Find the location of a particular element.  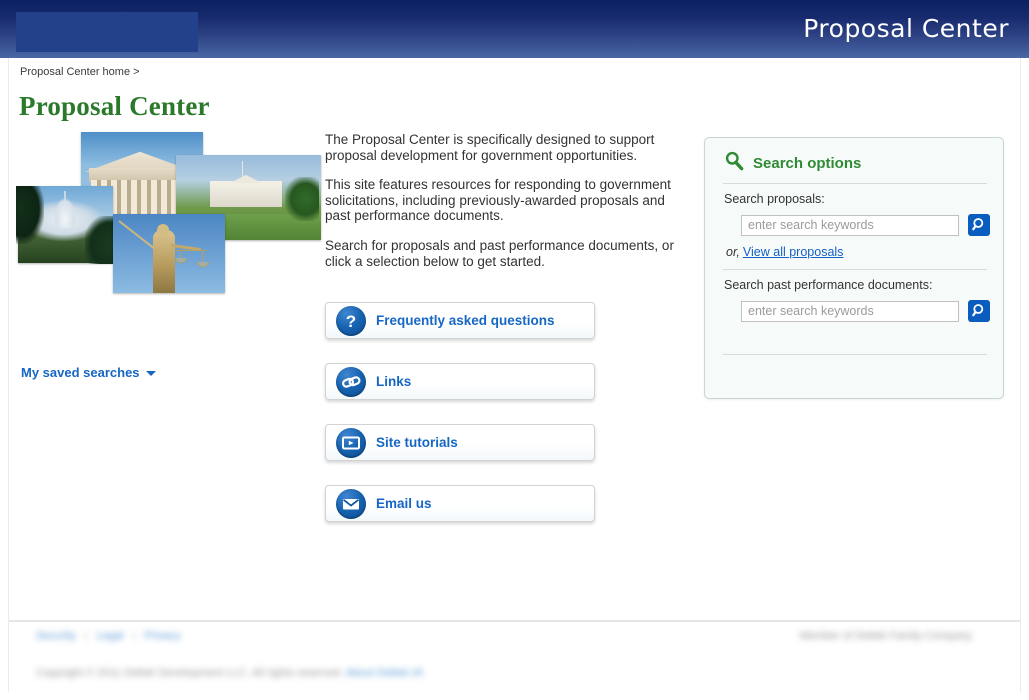

search-proposals-field-group is located at coordinates (866, 225).